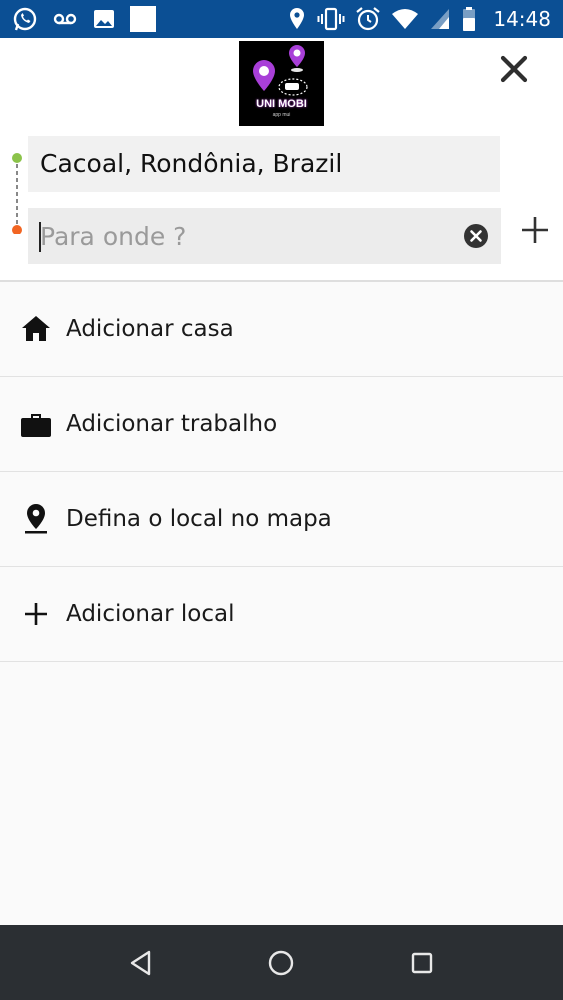 The width and height of the screenshot is (563, 1000). I want to click on origin-dot, so click(17, 158).